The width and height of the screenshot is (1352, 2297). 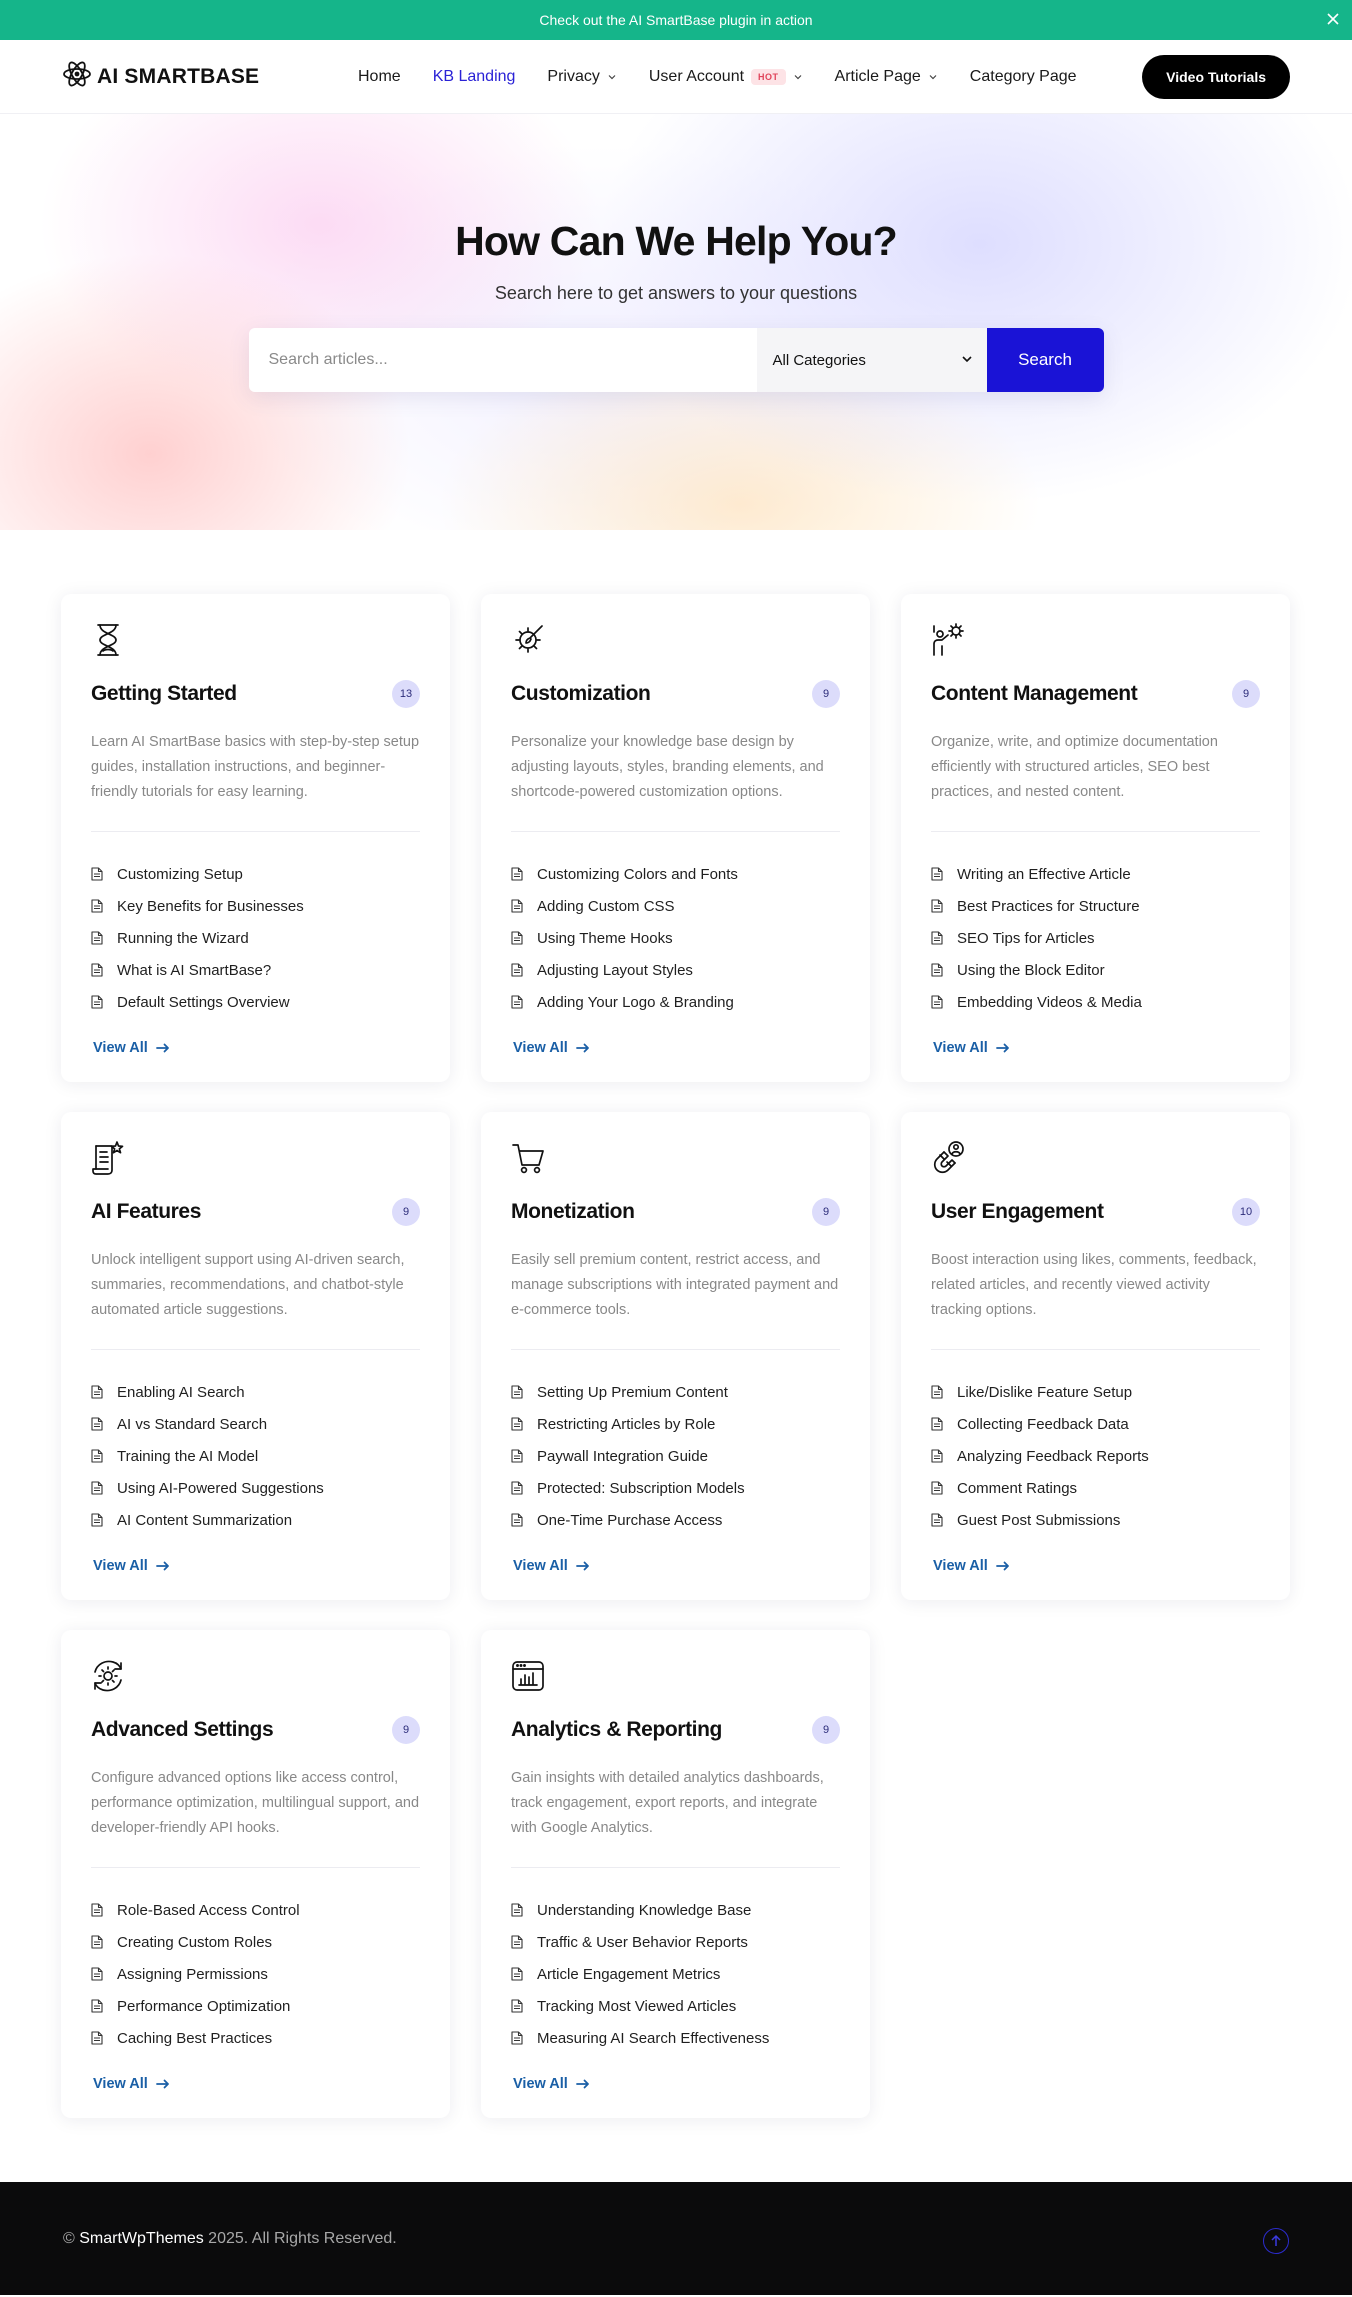 I want to click on logo: AI SMARTBASE, so click(x=210, y=76).